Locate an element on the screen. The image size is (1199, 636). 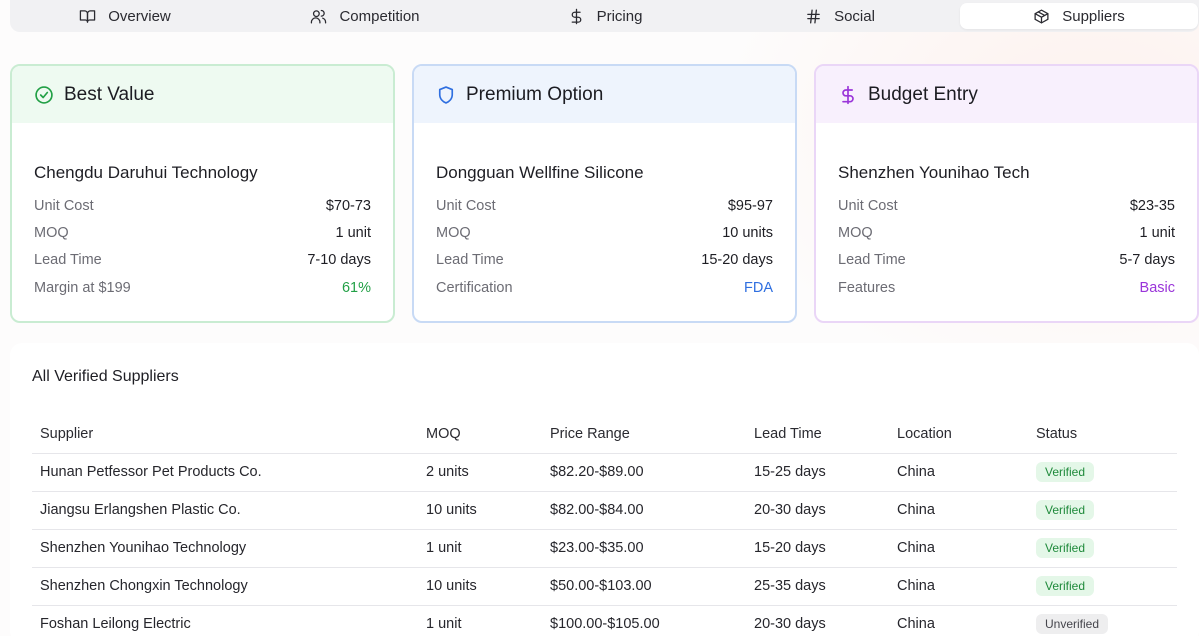
detail-value: Basic is located at coordinates (1157, 287).